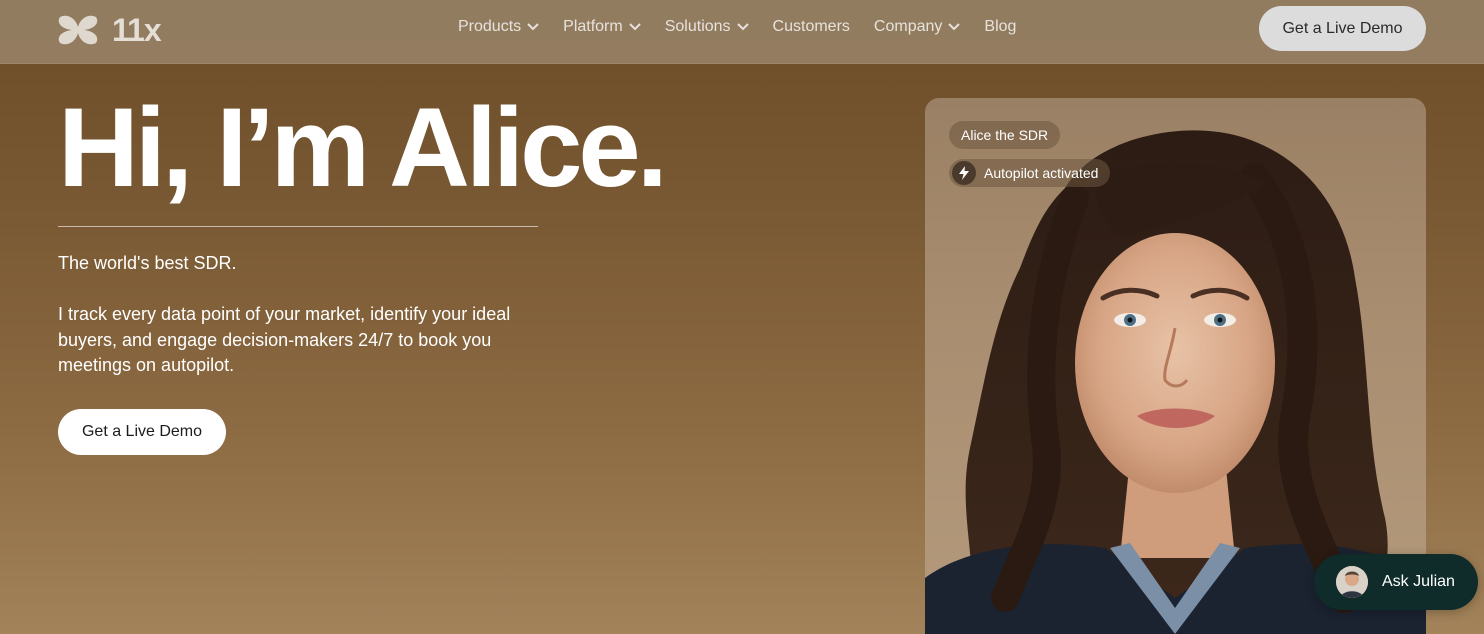  I want to click on nav-company: Company, so click(917, 27).